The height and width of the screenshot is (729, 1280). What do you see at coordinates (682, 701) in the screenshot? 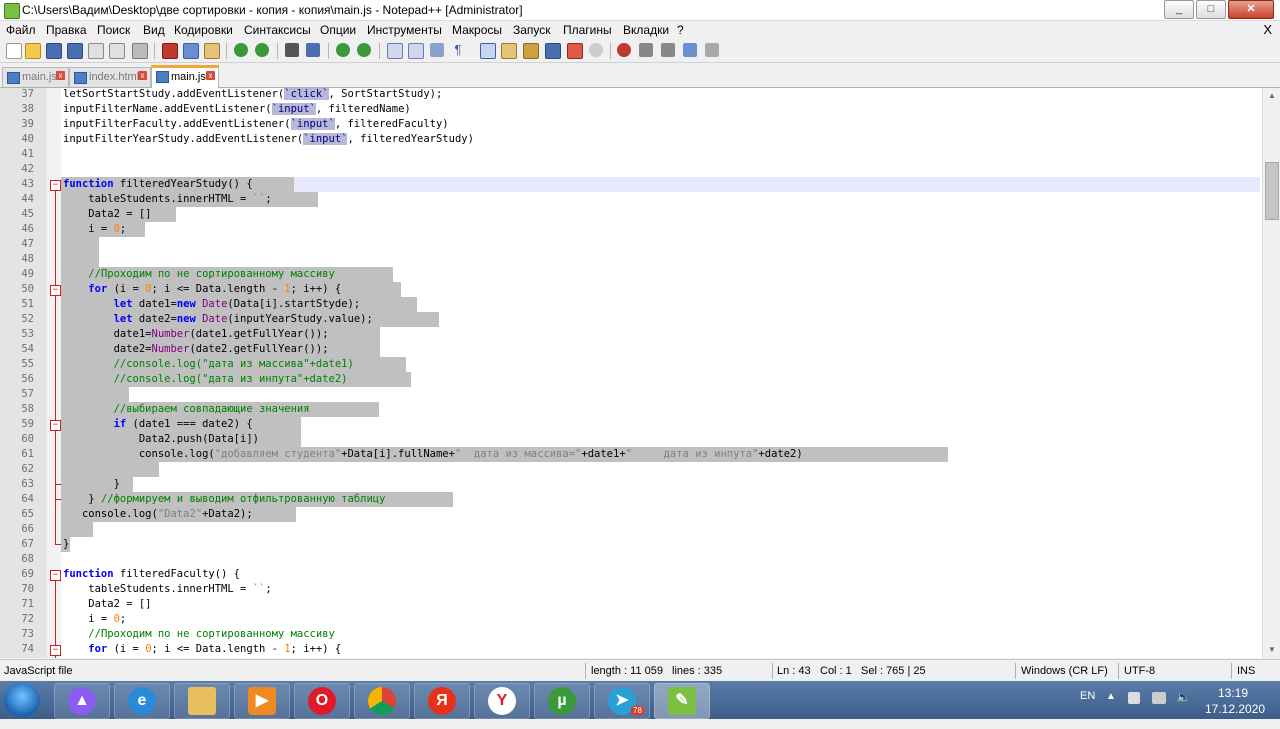
I see `taskbar-notepadpp-app: ✎` at bounding box center [682, 701].